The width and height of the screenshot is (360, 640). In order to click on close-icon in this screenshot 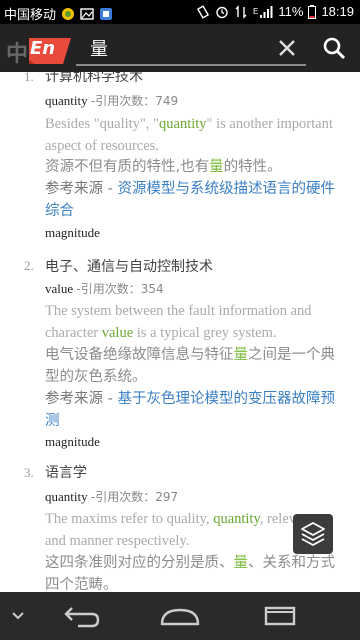, I will do `click(287, 48)`.